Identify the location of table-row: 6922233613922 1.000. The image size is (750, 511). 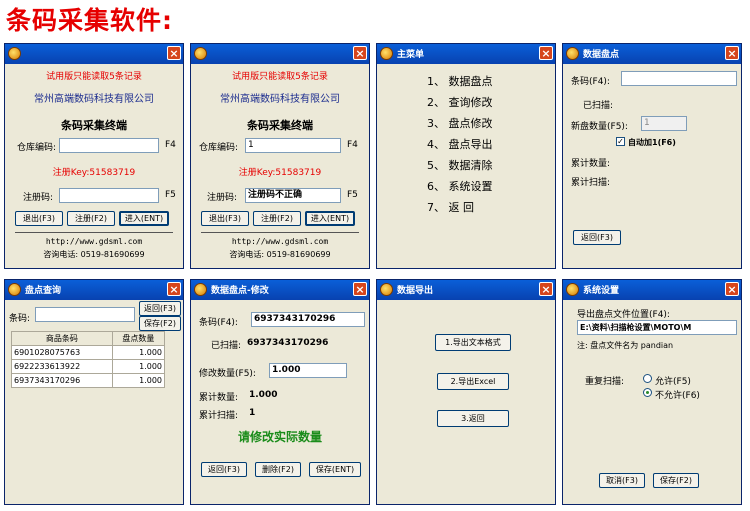
(88, 366).